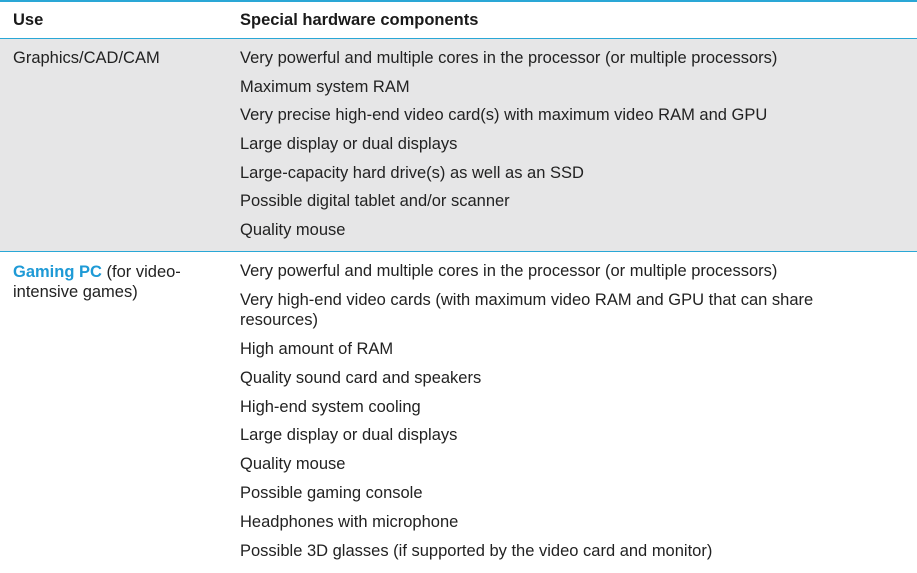 The image size is (917, 573). Describe the element at coordinates (361, 377) in the screenshot. I see `list-item: Quality sound card and speakers` at that location.